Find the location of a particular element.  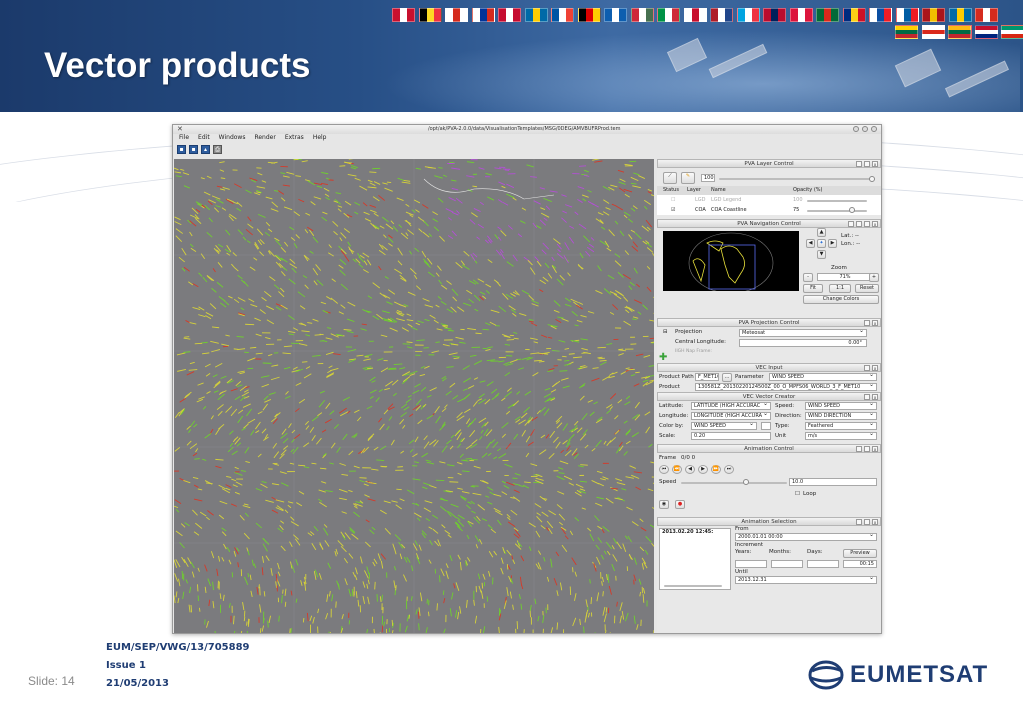

save-icon: ▪ is located at coordinates (181, 149).